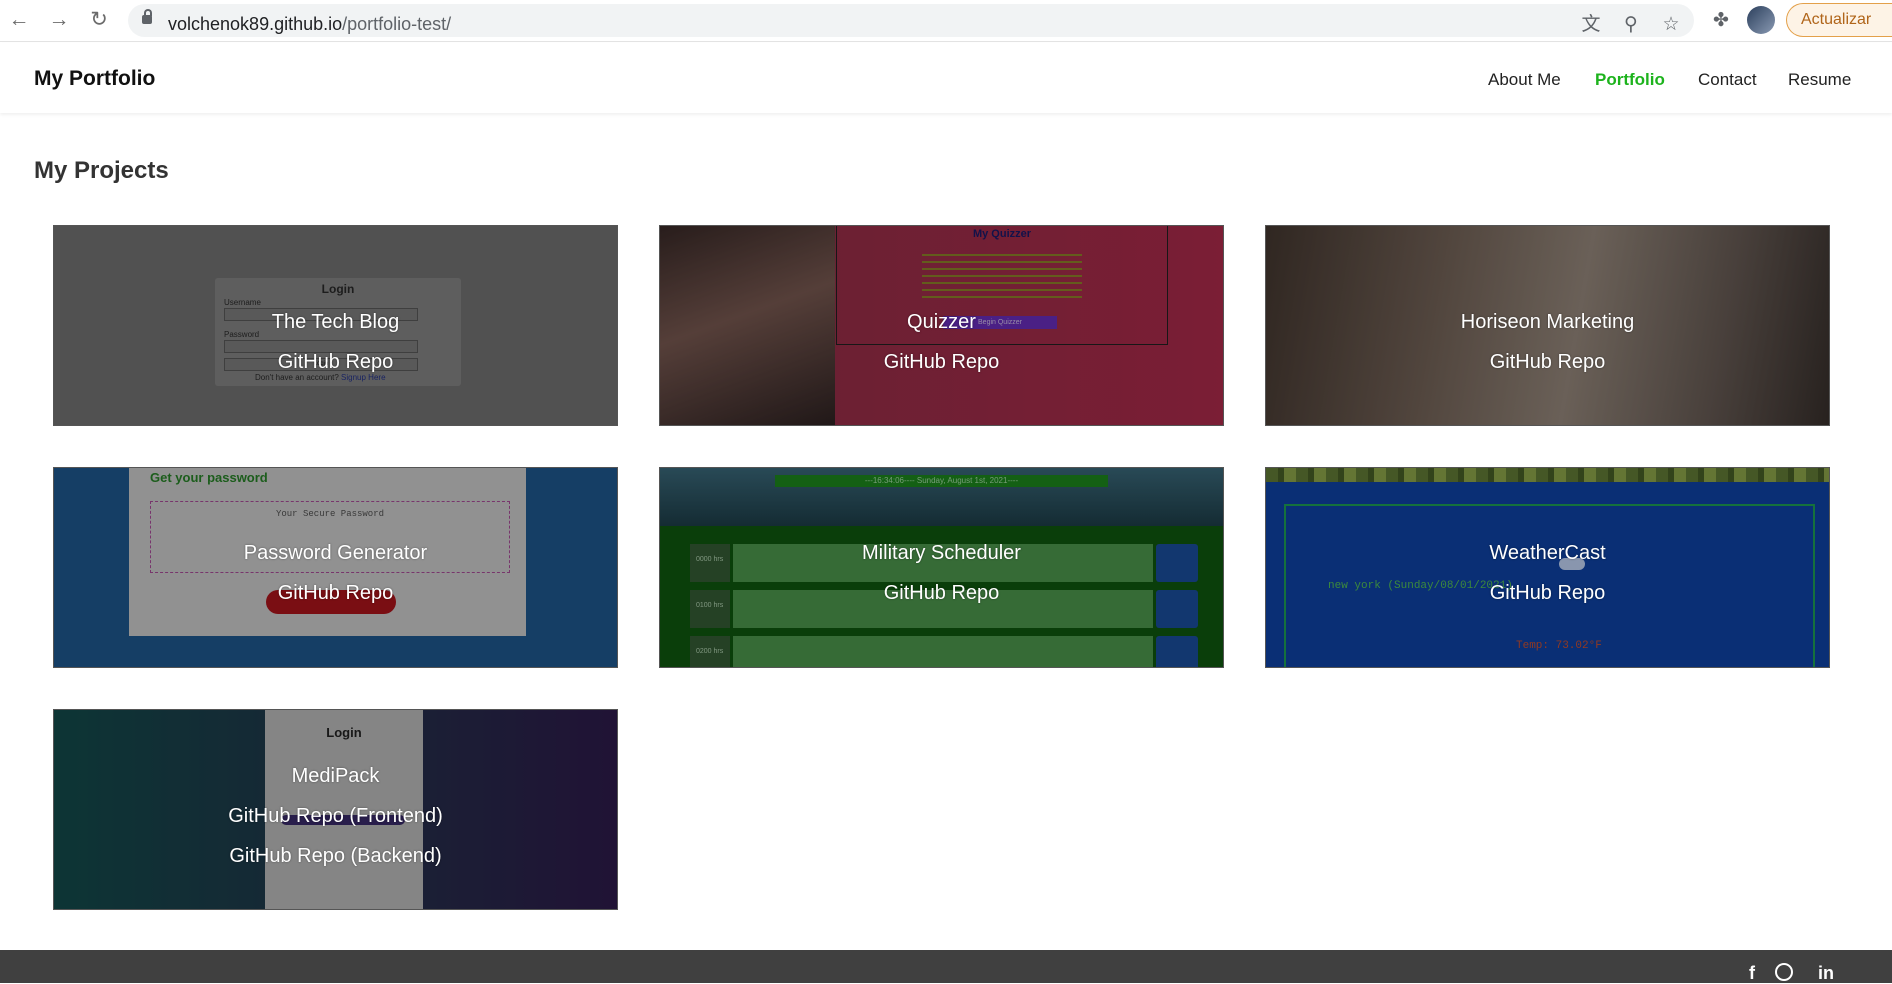  What do you see at coordinates (1547, 322) in the screenshot?
I see `project-title: Horiseon Marketing` at bounding box center [1547, 322].